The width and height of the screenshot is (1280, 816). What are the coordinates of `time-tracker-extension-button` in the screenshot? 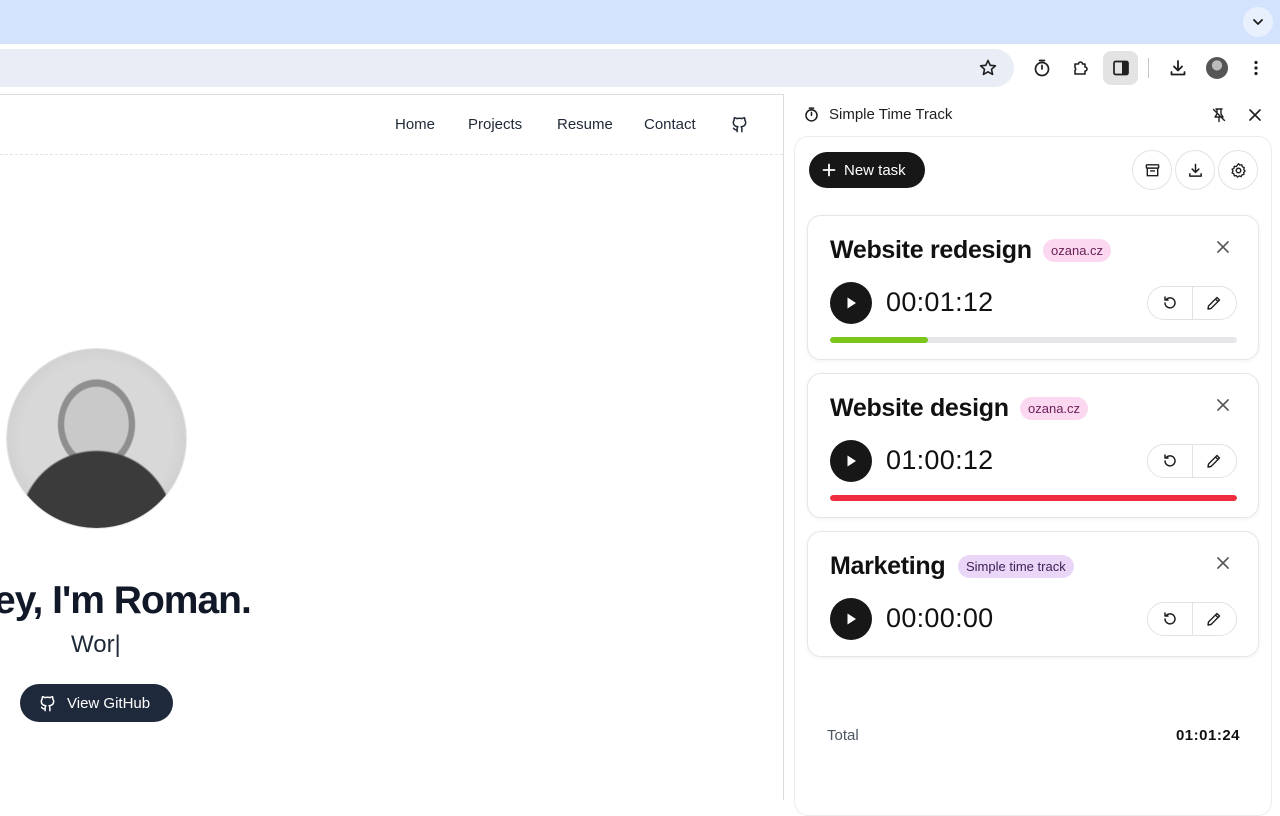 It's located at (1042, 68).